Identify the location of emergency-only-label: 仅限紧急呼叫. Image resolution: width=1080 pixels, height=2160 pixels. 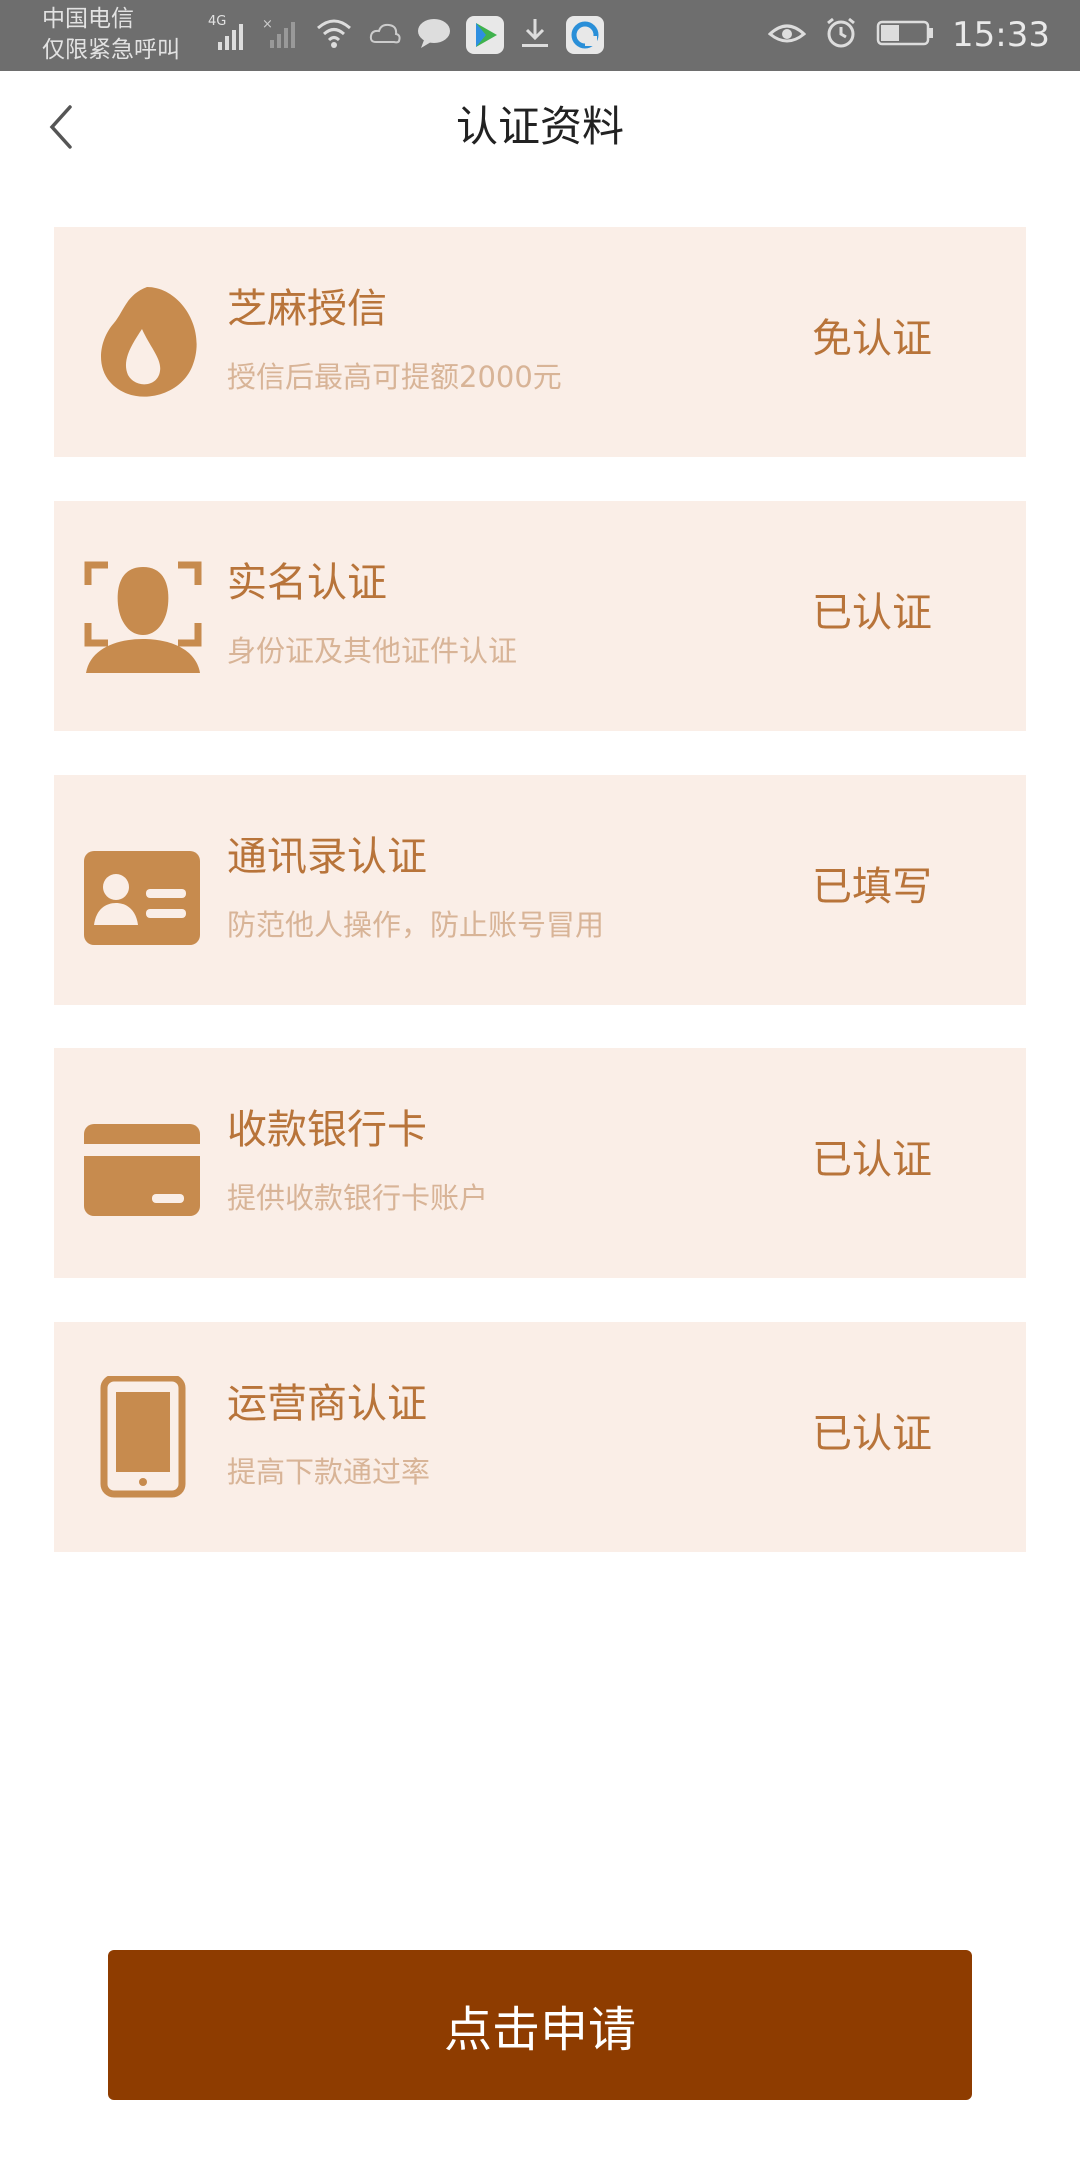
(111, 50).